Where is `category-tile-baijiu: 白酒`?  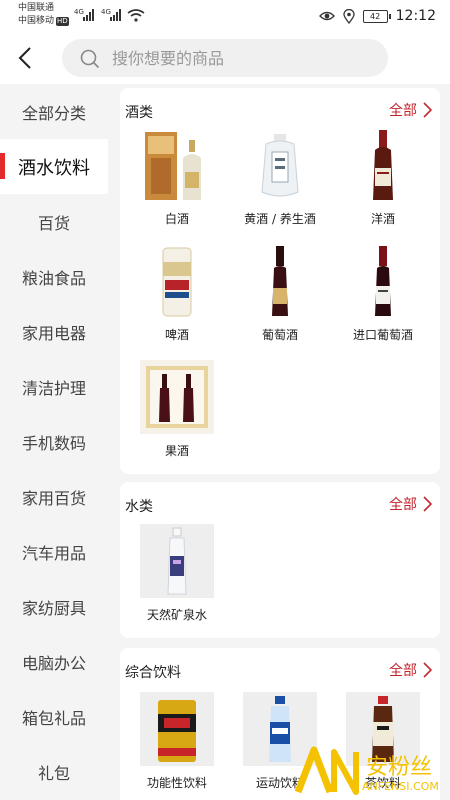
category-tile-baijiu: 白酒 is located at coordinates (177, 177).